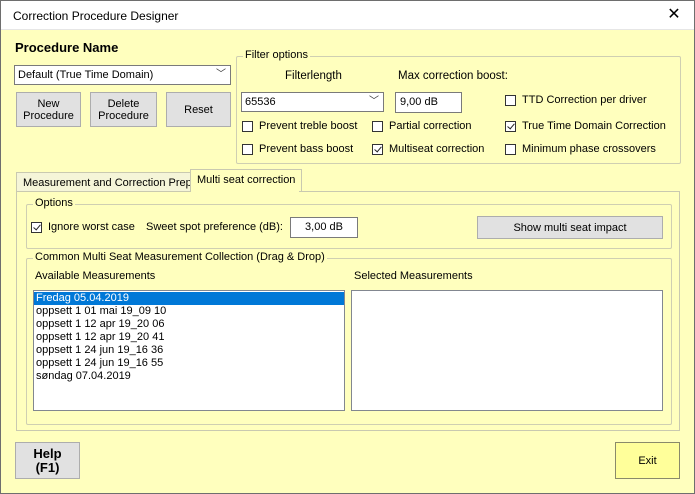  Describe the element at coordinates (96, 16) in the screenshot. I see `window-title: Correction Procedure Designer` at that location.